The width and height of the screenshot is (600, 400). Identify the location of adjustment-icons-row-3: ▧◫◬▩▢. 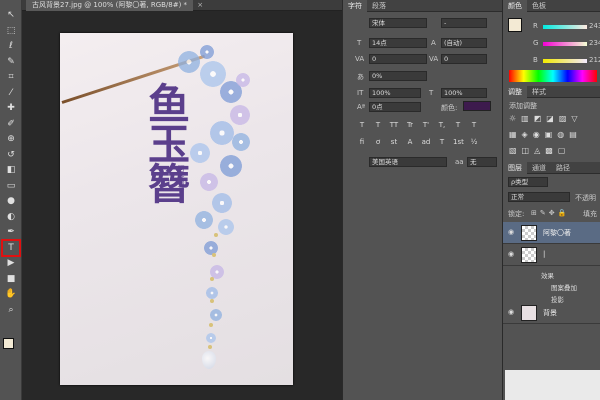
(539, 150).